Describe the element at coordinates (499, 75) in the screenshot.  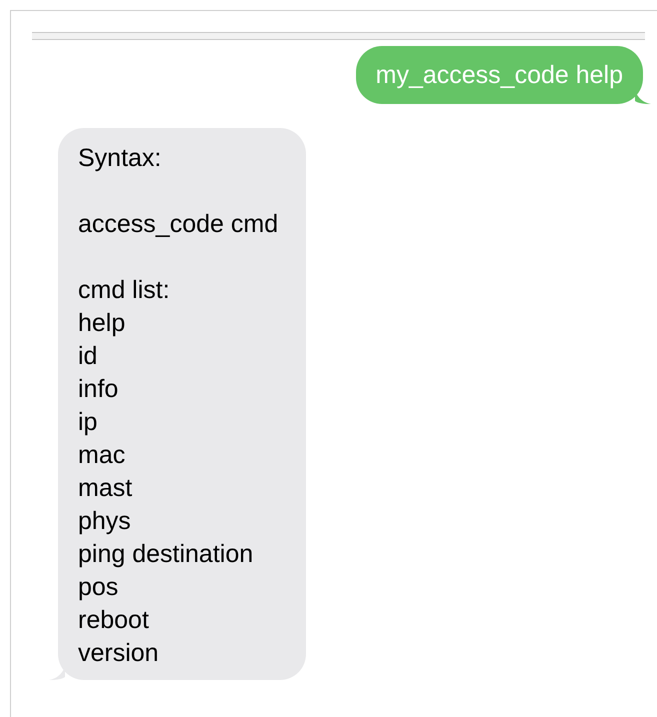
I see `message-text: my_access_code help` at that location.